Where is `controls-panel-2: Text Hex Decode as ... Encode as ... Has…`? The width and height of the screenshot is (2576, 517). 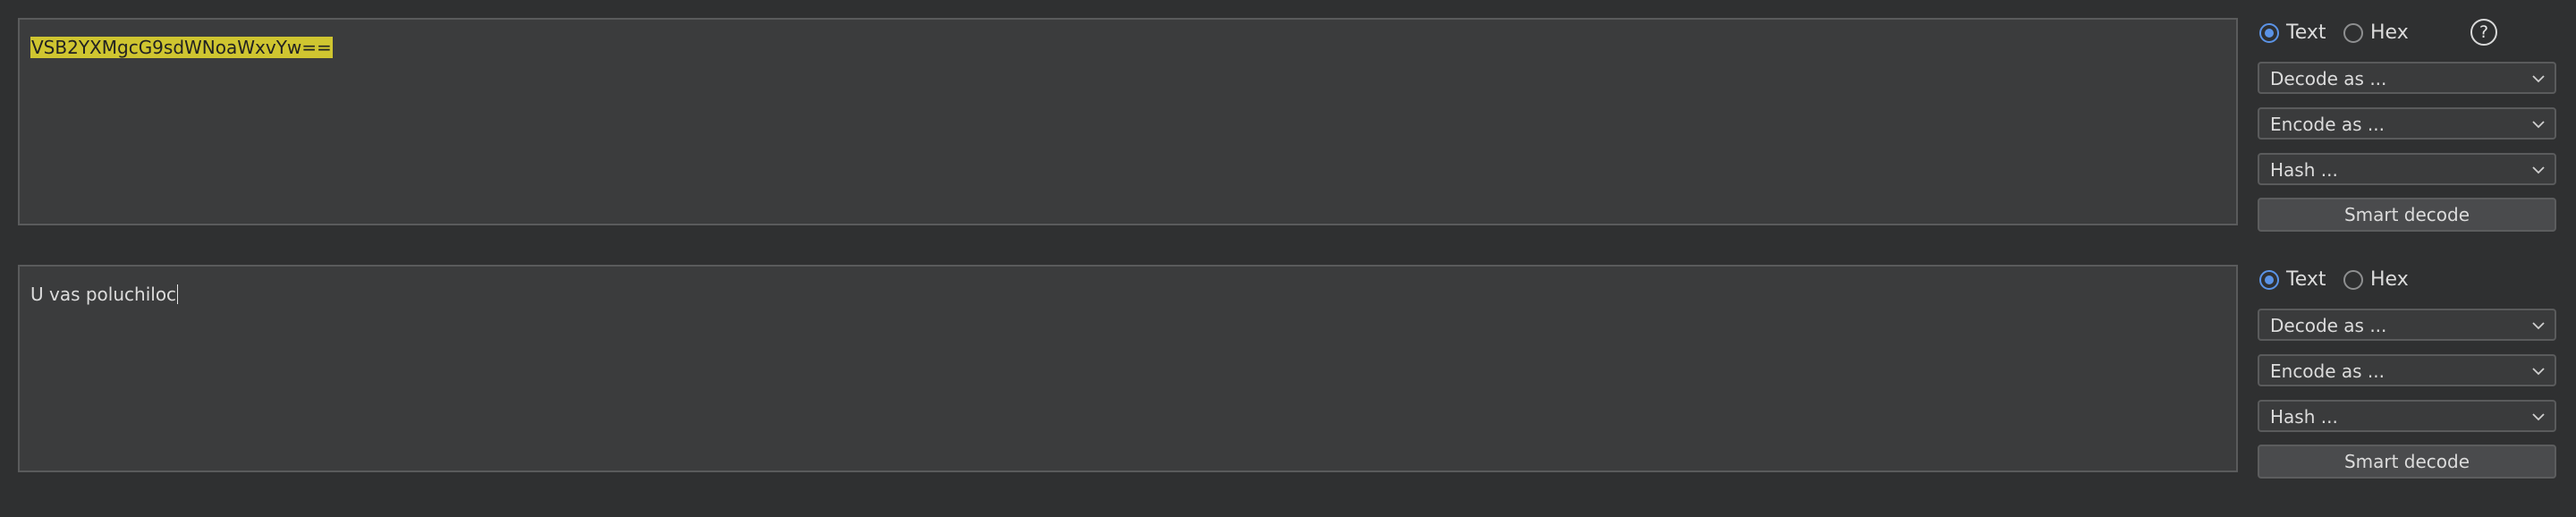
controls-panel-2: Text Hex Decode as ... Encode as ... Has… is located at coordinates (2408, 372).